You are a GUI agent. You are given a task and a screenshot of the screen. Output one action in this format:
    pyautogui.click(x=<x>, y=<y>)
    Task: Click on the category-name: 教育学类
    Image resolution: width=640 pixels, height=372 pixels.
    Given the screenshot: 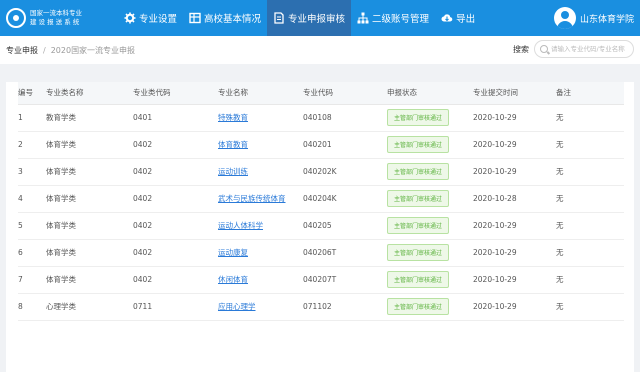 What is the action you would take?
    pyautogui.click(x=89, y=118)
    